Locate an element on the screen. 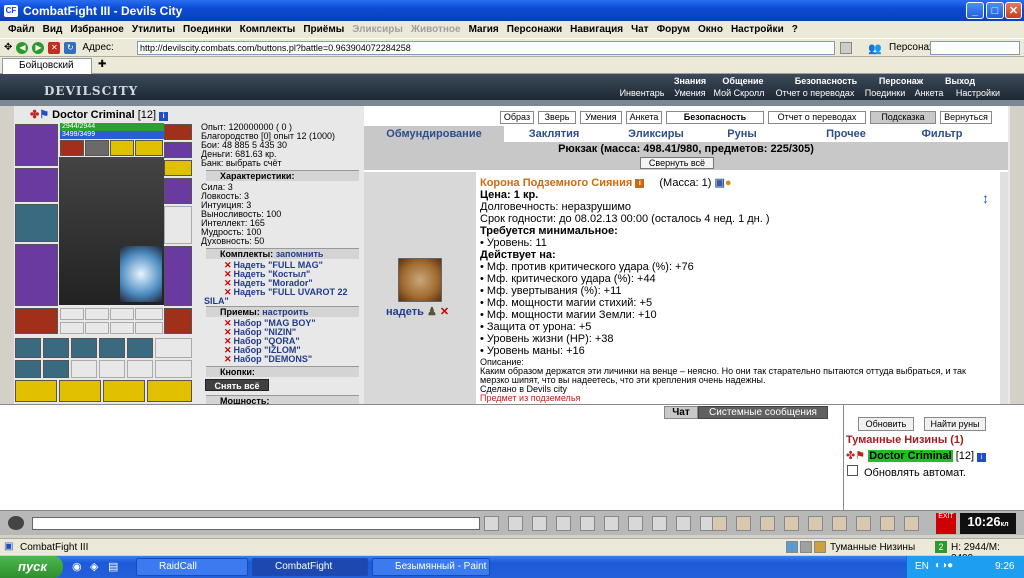  location-player-name: Doctor Criminal is located at coordinates (910, 456).